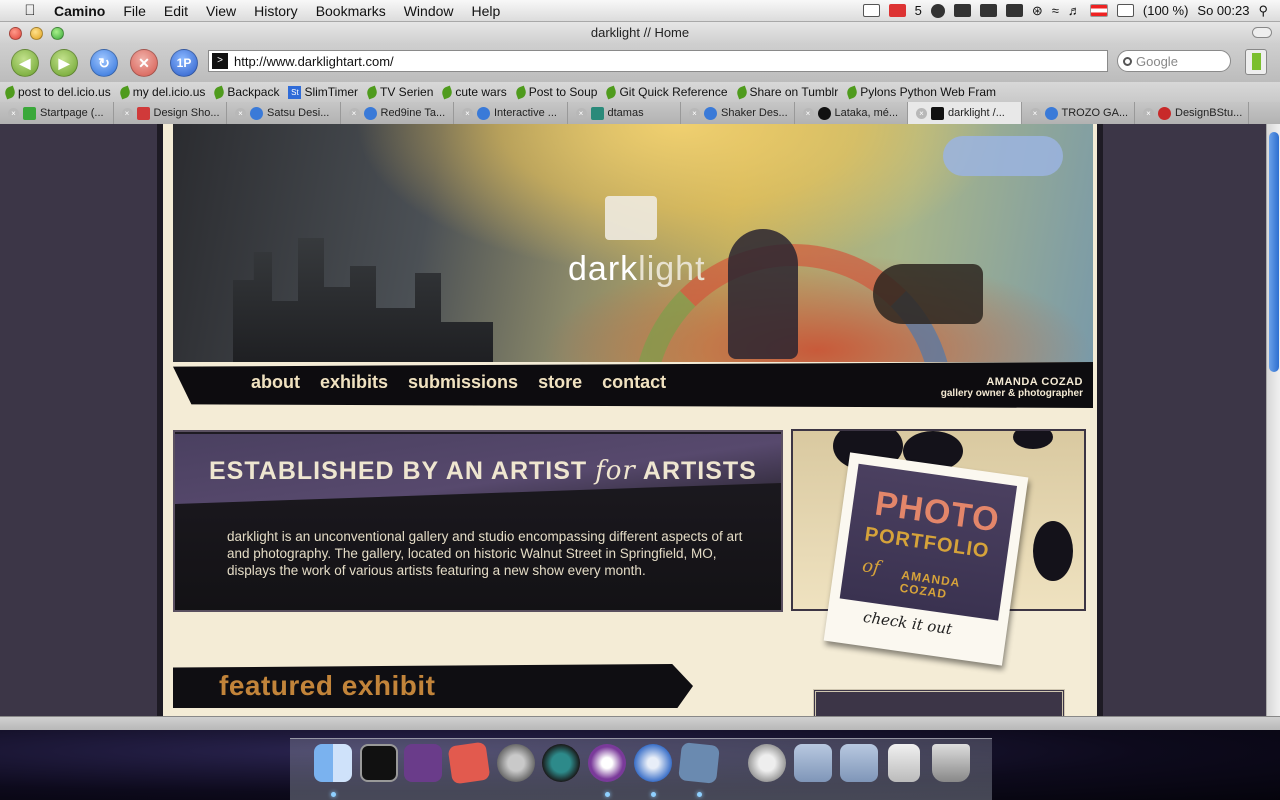 This screenshot has height=800, width=1280. I want to click on 1password-button: 1P, so click(184, 63).